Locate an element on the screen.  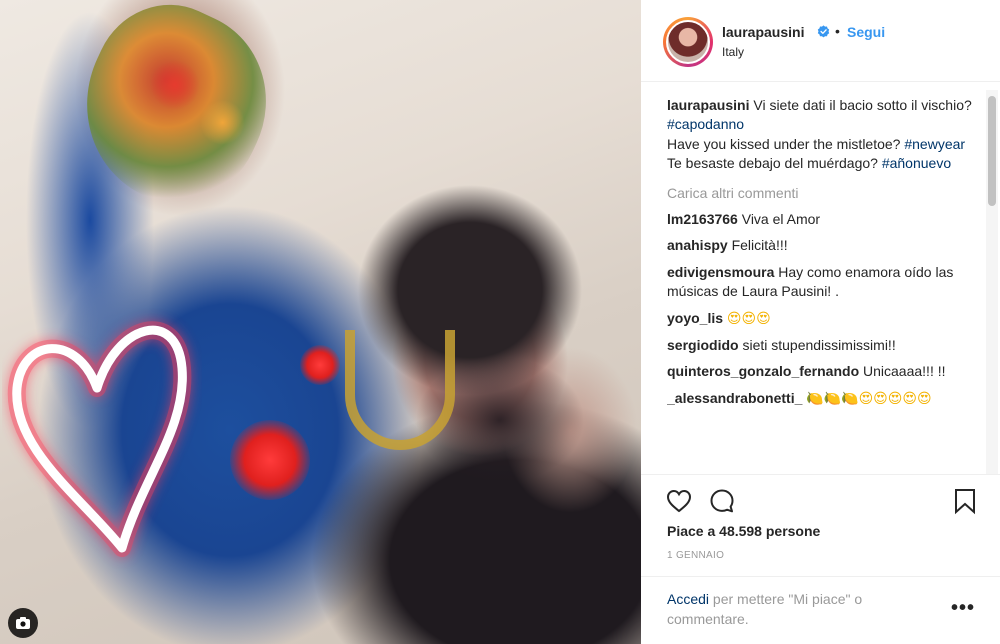
comment-text: 😍😍😍 is located at coordinates (748, 318).